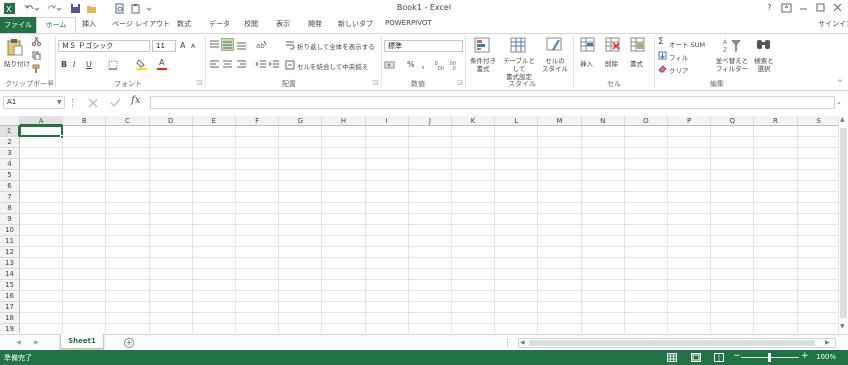 The height and width of the screenshot is (365, 848). Describe the element at coordinates (200, 82) in the screenshot. I see `font-launcher-icon: ◲` at that location.